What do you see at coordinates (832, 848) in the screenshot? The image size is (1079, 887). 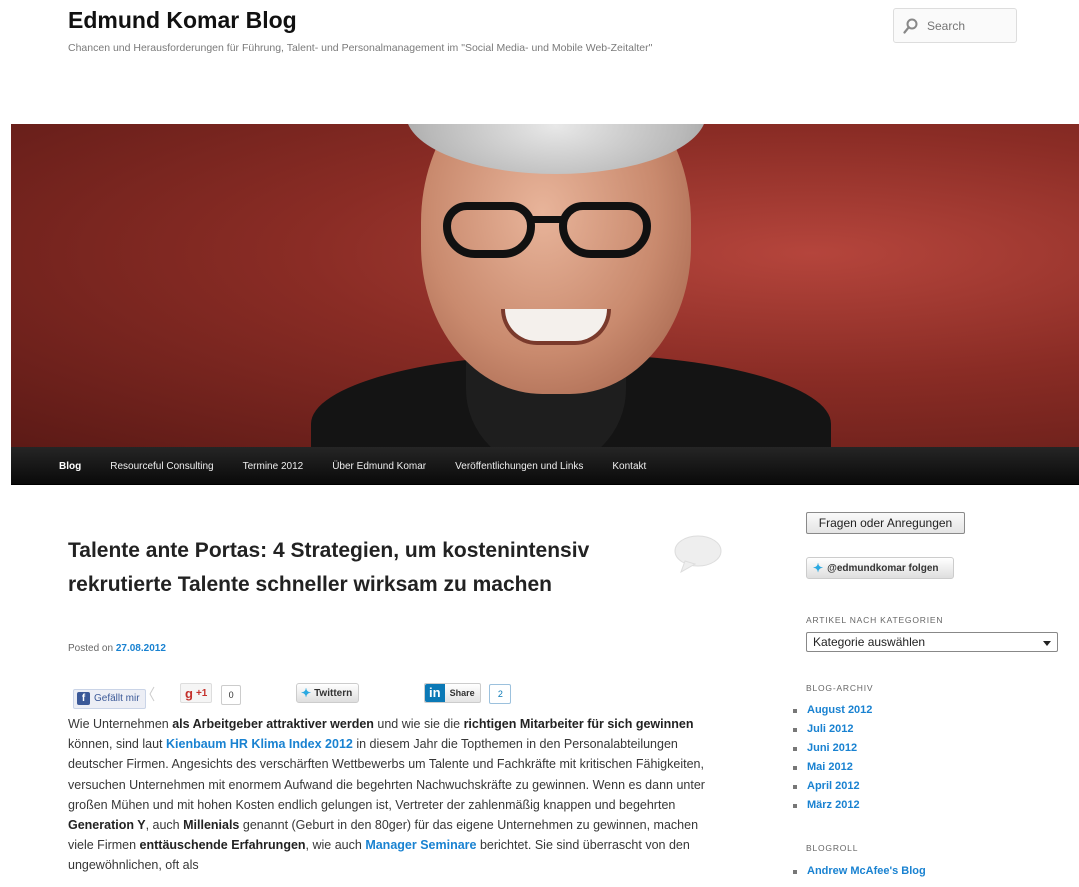 I see `blogroll-widget-title: BLOGROLL` at bounding box center [832, 848].